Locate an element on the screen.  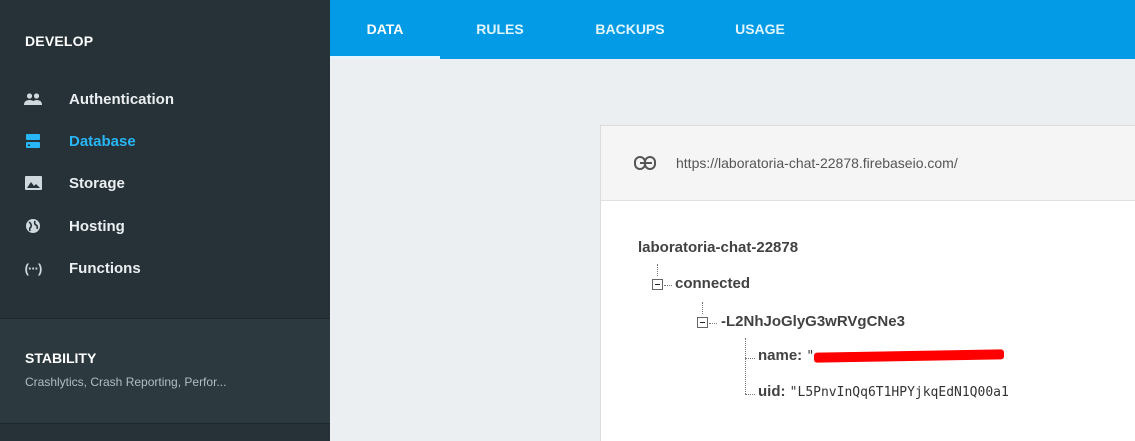
sidebar-item-authentication: Authentication is located at coordinates (165, 99).